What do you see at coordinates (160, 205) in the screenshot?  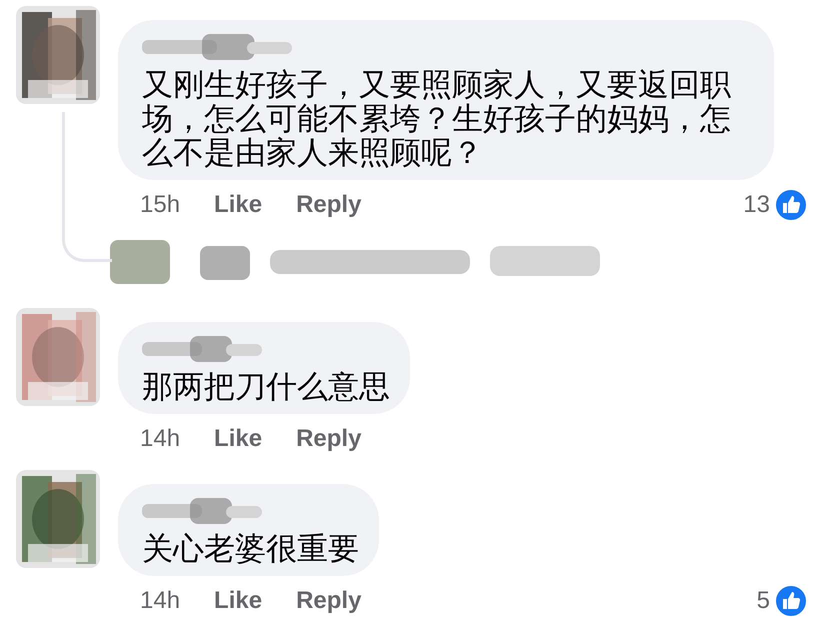 I see `comment-time: 15h` at bounding box center [160, 205].